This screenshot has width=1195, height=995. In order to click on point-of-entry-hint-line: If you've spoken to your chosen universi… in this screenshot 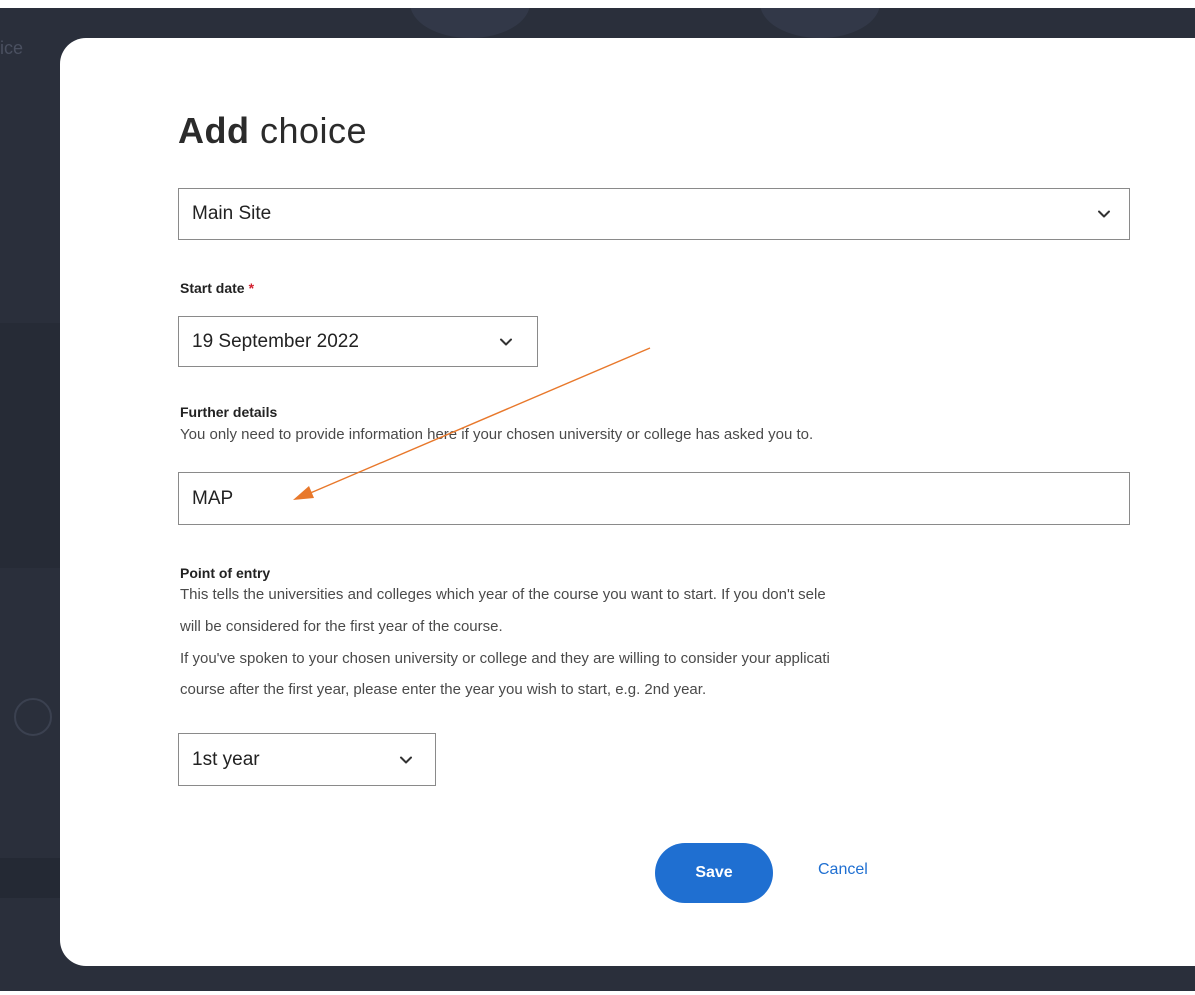, I will do `click(505, 658)`.